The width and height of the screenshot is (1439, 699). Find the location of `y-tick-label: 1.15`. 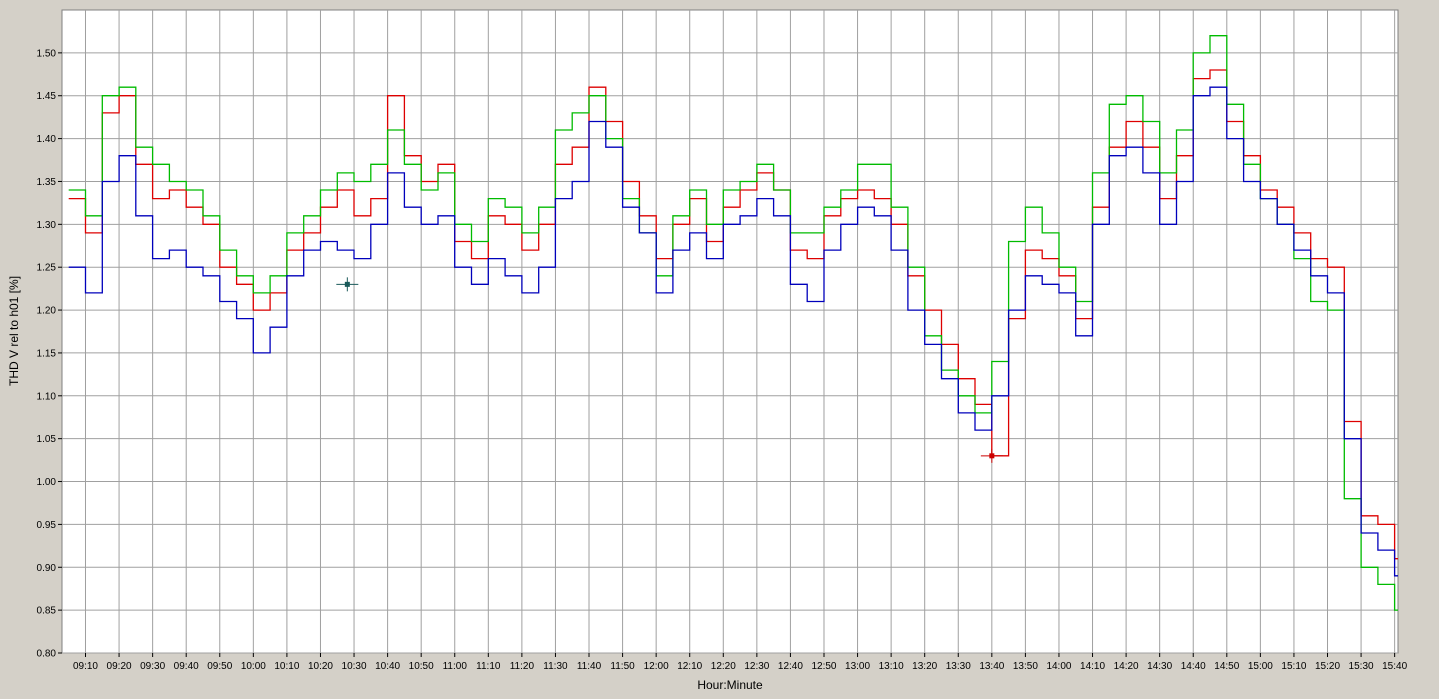

y-tick-label: 1.15 is located at coordinates (47, 353).